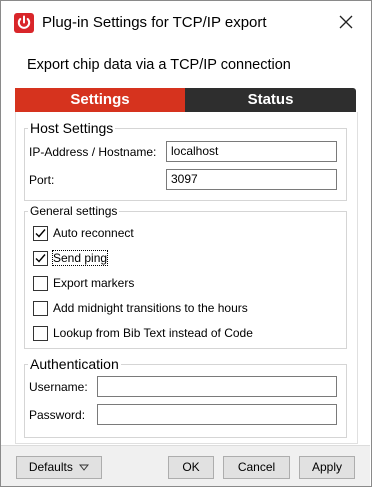  I want to click on power-icon, so click(24, 23).